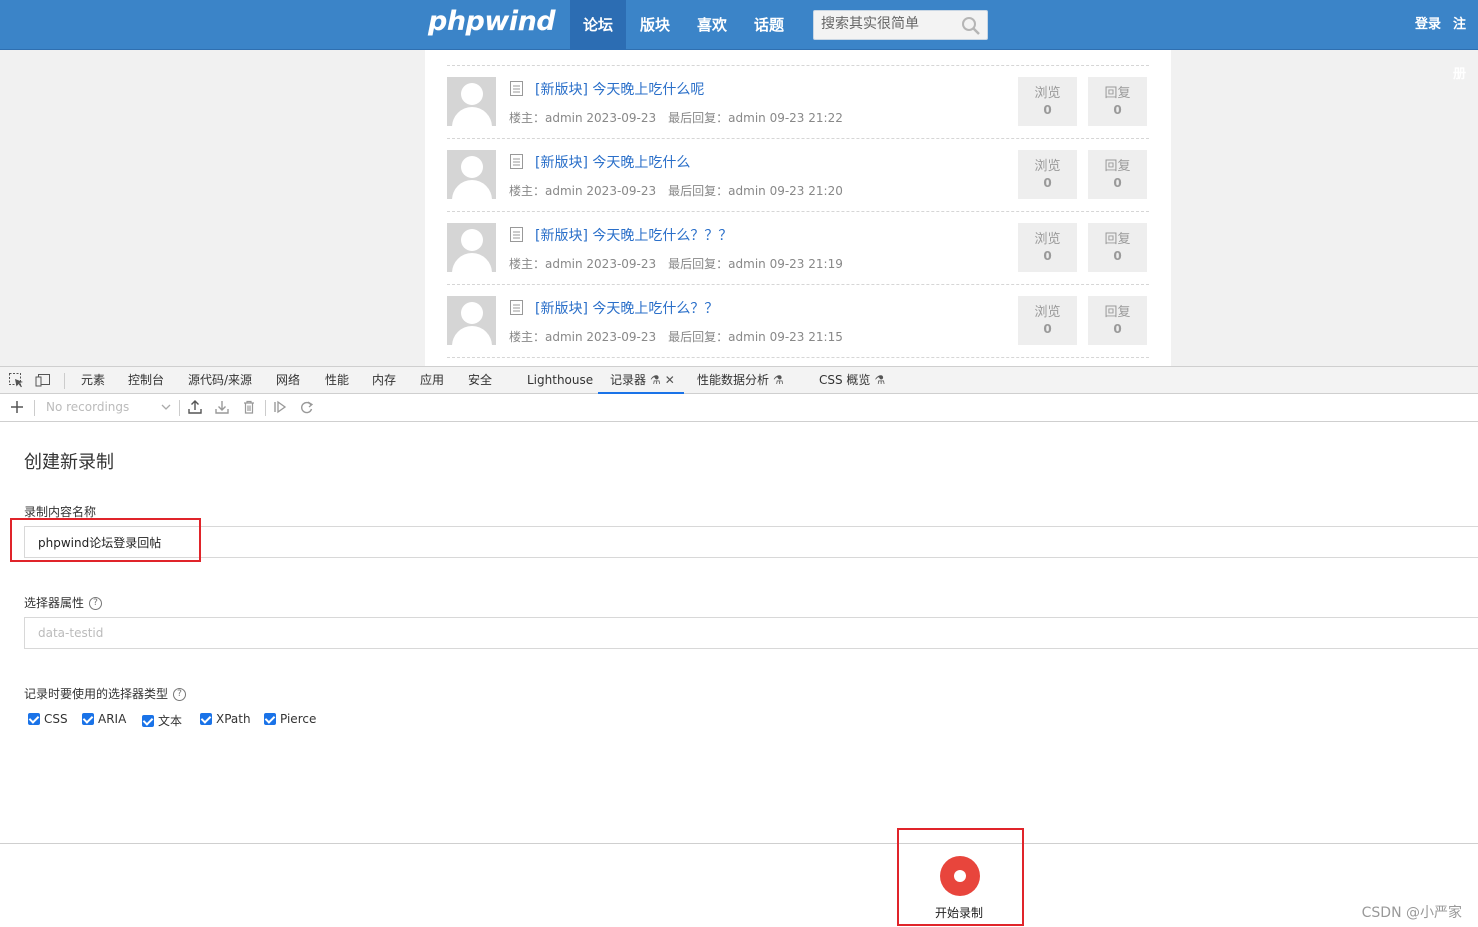 The width and height of the screenshot is (1478, 927). Describe the element at coordinates (626, 308) in the screenshot. I see `thread-title: [新版块] 今天晚上吃什么？？` at that location.